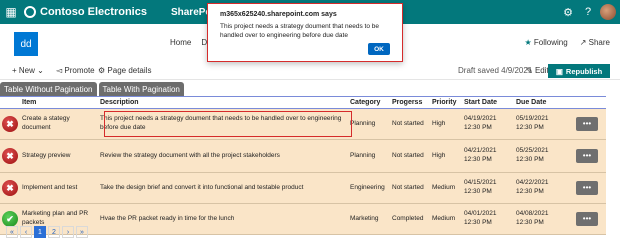  Describe the element at coordinates (180, 42) in the screenshot. I see `nav-item-home: Home` at that location.